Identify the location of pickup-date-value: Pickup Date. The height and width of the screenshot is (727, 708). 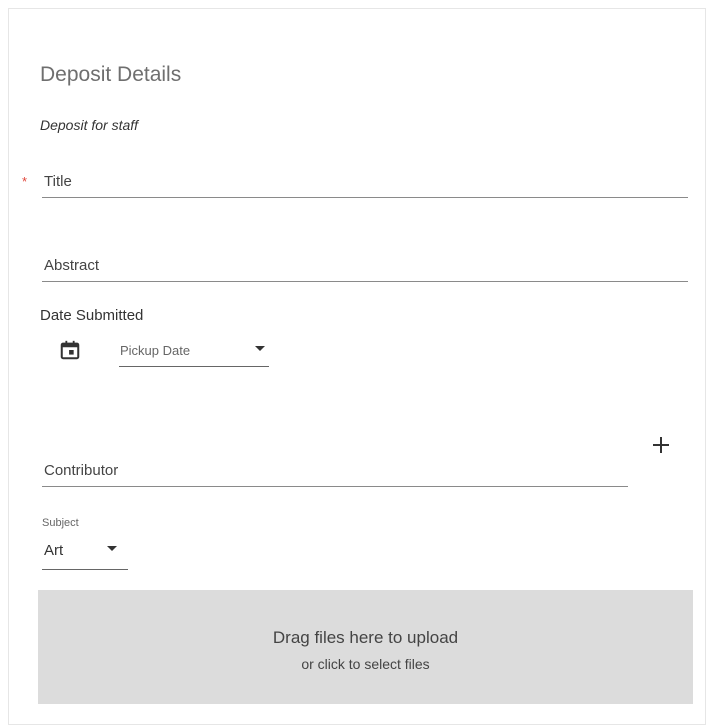
(155, 350).